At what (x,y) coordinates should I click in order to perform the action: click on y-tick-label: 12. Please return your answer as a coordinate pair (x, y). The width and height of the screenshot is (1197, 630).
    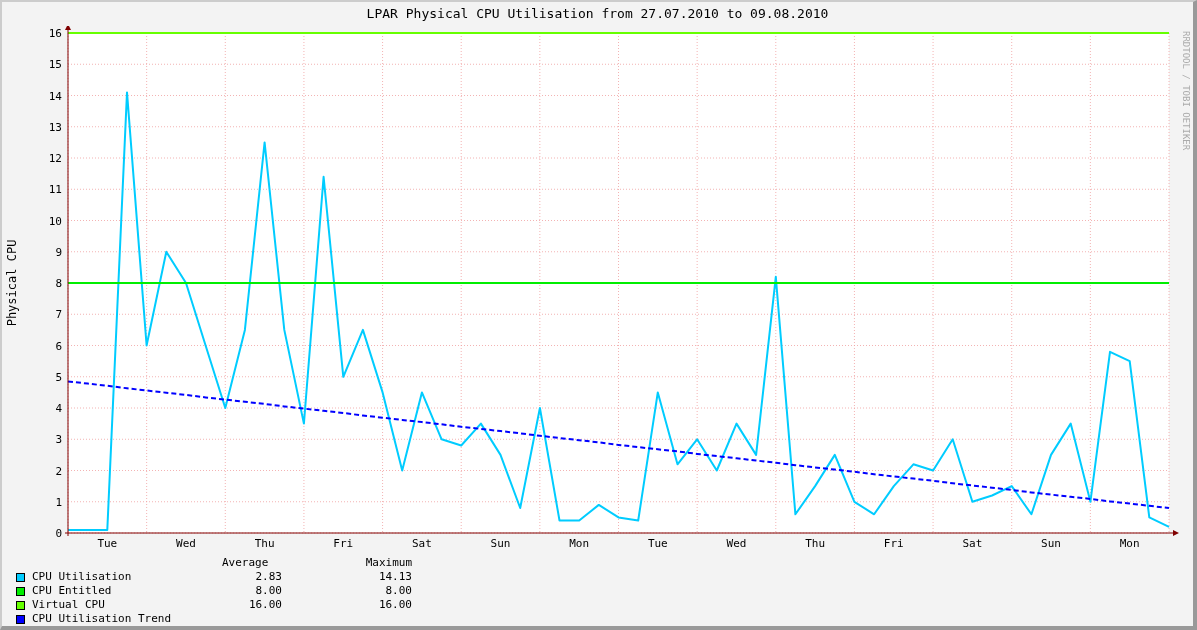
    Looking at the image, I should click on (55, 158).